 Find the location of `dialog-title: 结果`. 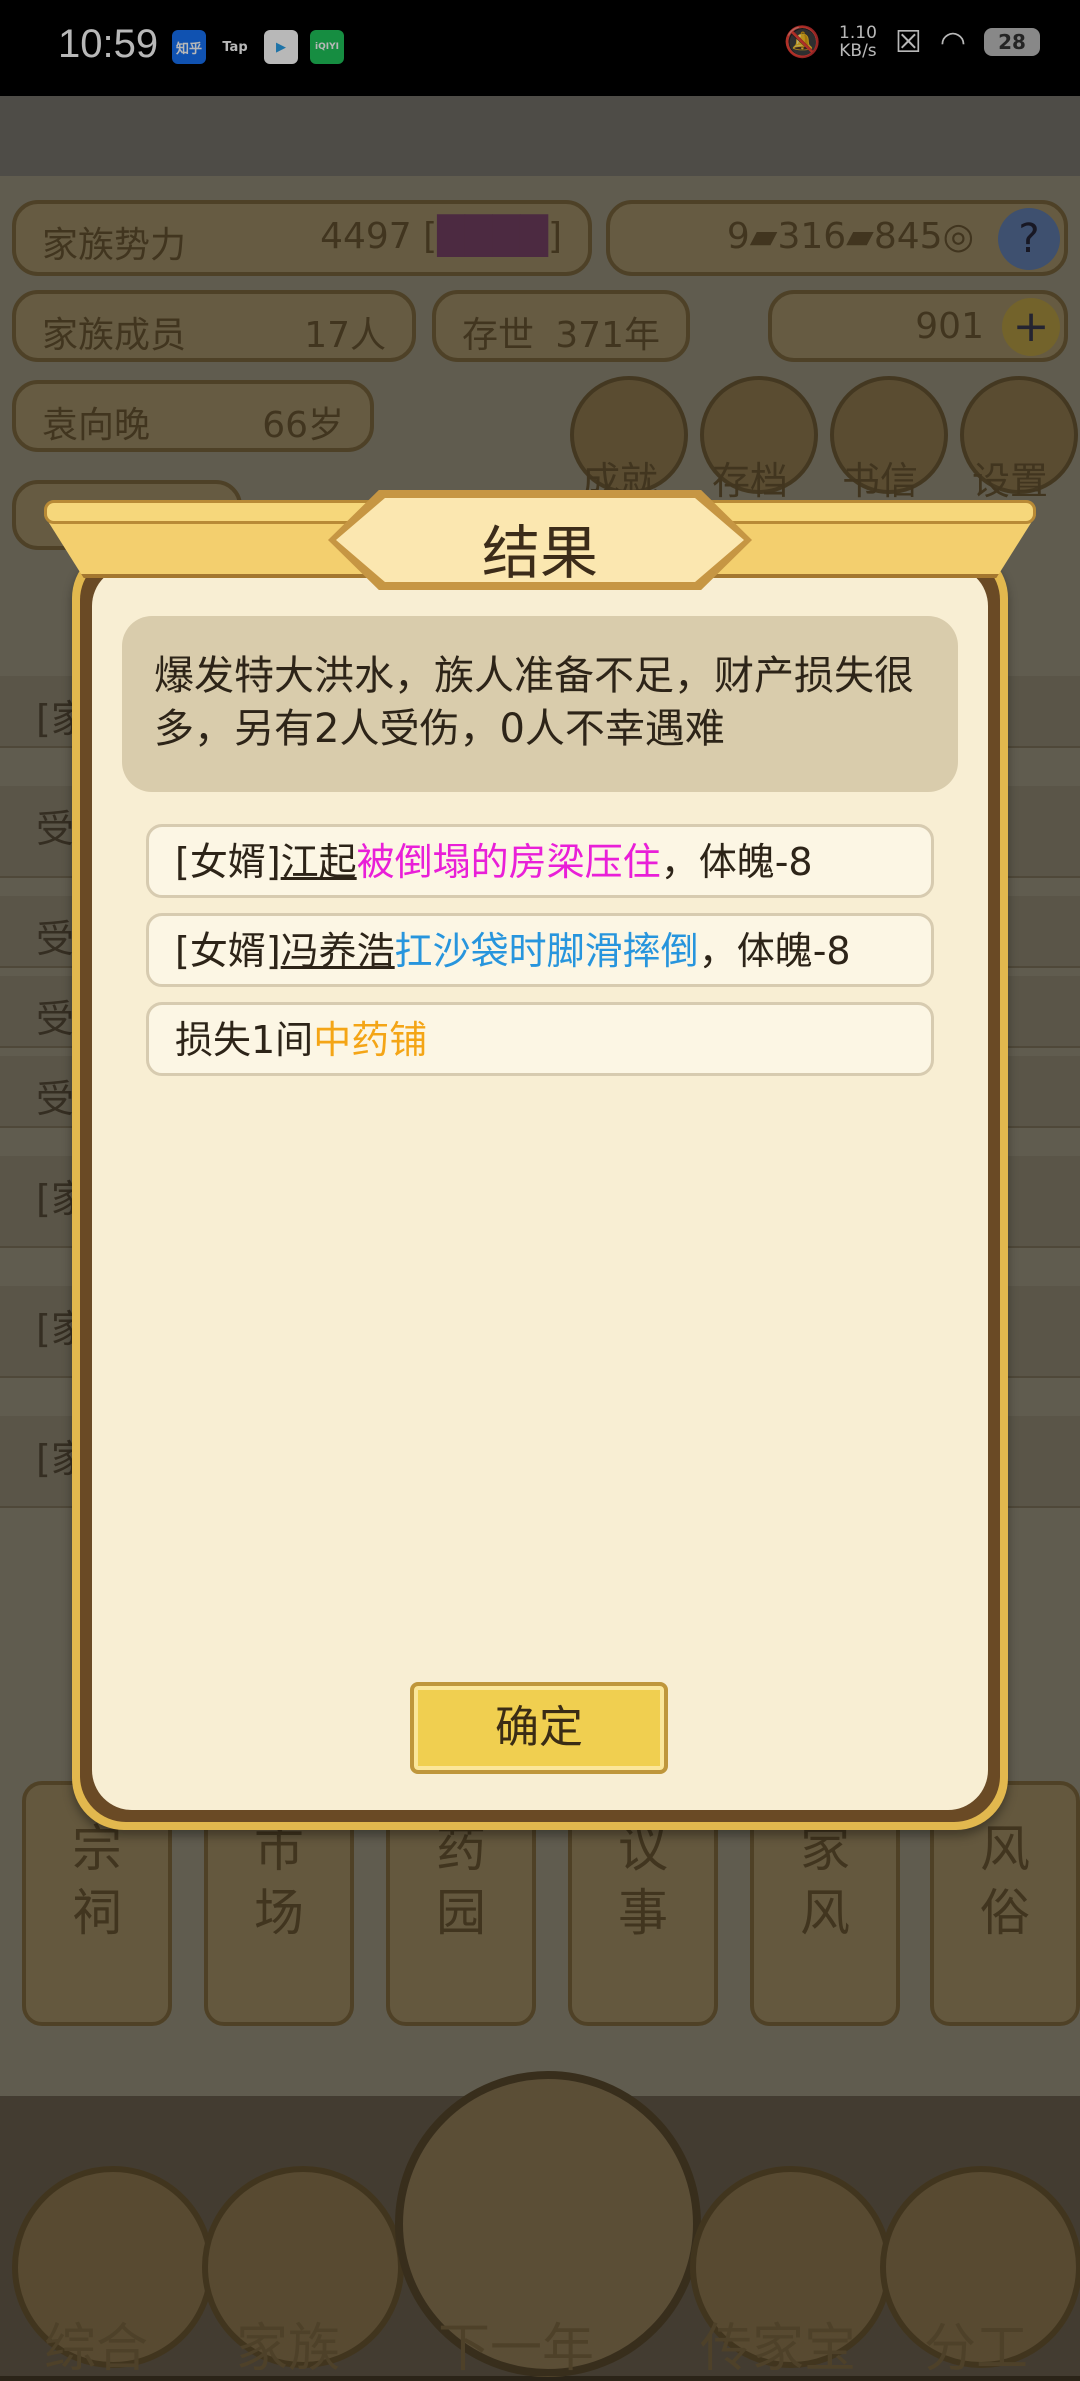

dialog-title: 结果 is located at coordinates (539, 553).